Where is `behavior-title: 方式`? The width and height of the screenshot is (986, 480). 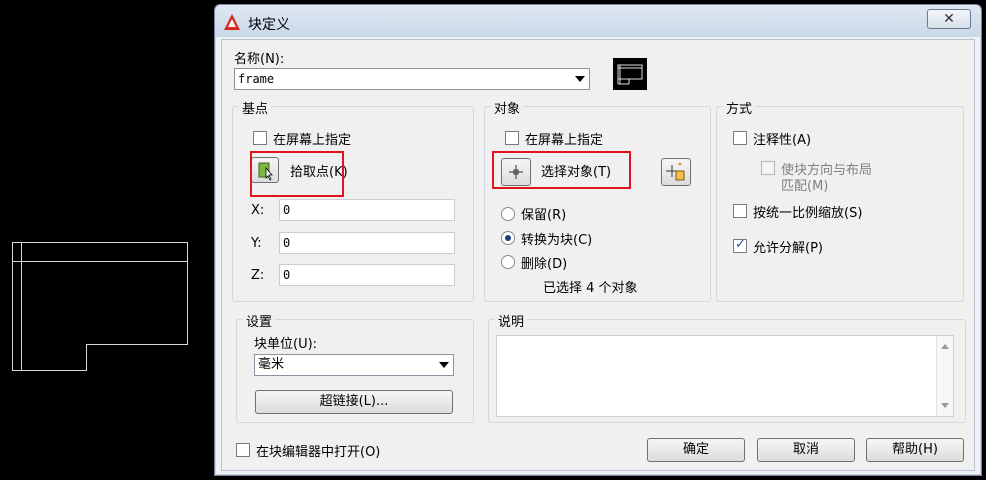 behavior-title: 方式 is located at coordinates (739, 107).